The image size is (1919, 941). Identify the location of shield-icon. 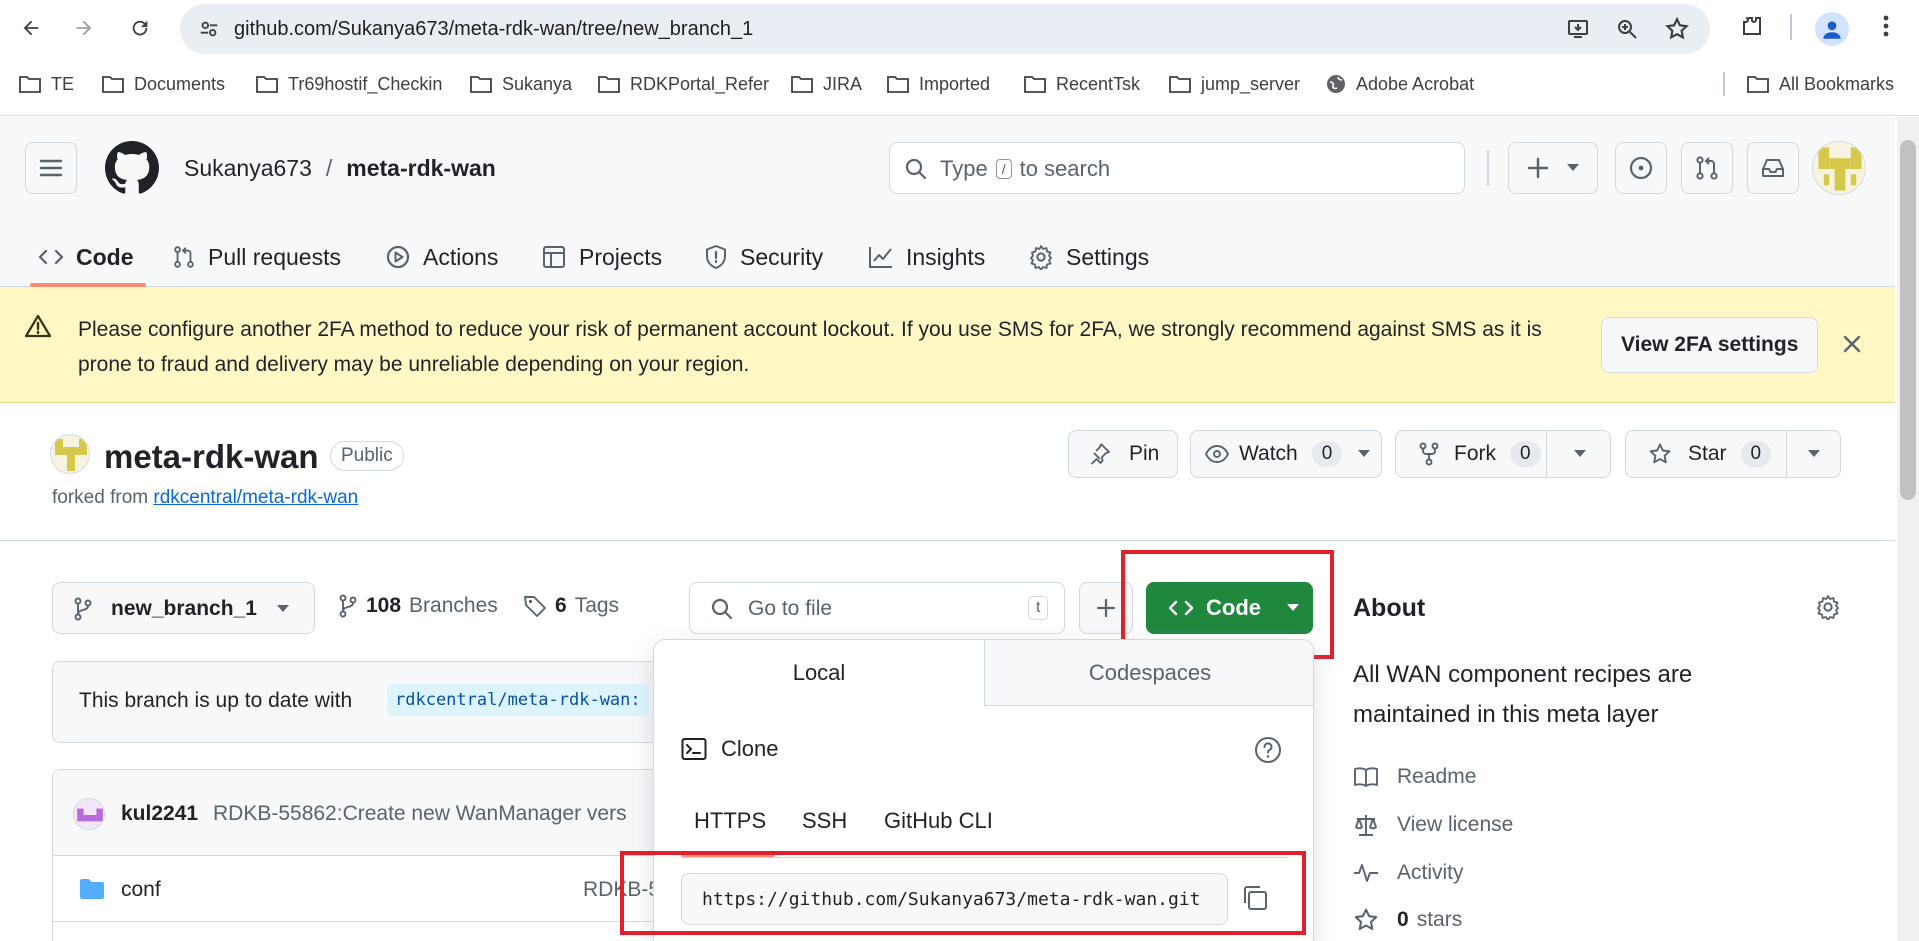
(716, 257).